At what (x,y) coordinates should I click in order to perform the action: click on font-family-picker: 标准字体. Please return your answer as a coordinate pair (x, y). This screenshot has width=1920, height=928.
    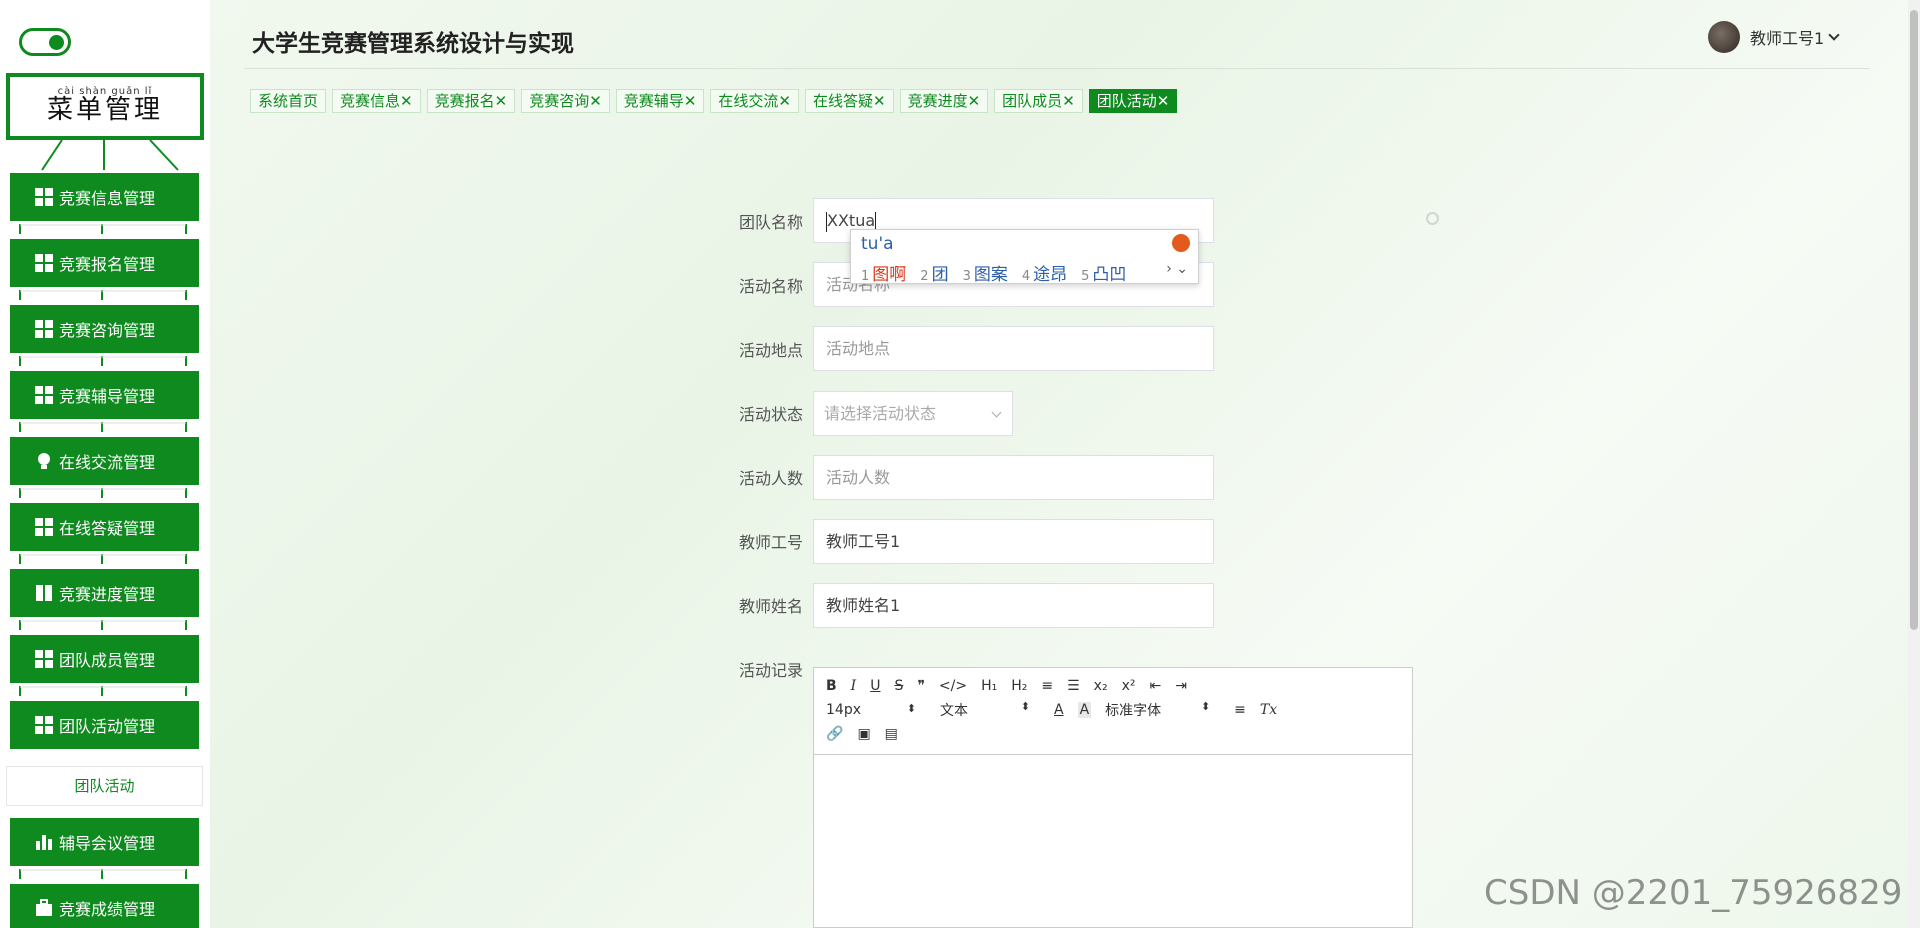
    Looking at the image, I should click on (1157, 710).